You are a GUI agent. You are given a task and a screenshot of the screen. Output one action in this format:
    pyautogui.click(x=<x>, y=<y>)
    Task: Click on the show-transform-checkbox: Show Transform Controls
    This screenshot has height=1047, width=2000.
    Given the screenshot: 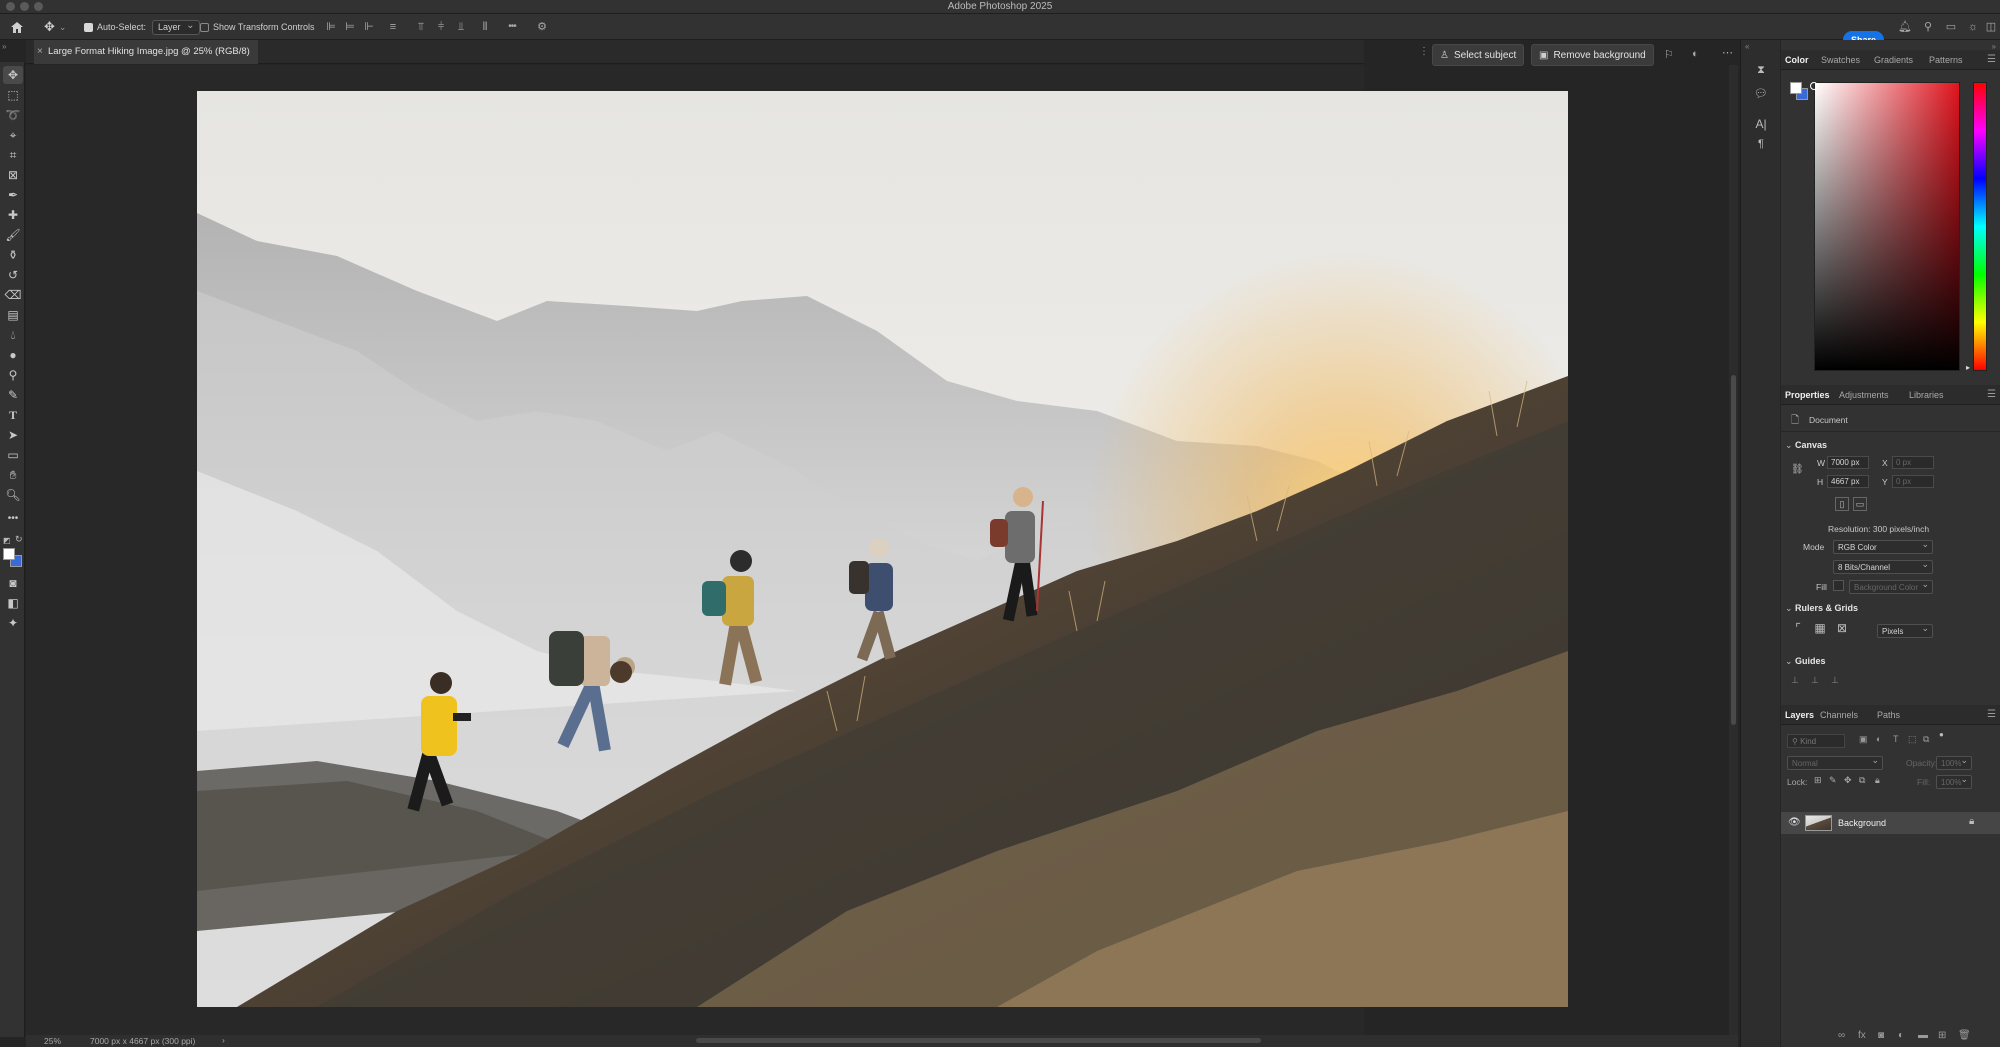 What is the action you would take?
    pyautogui.click(x=257, y=27)
    